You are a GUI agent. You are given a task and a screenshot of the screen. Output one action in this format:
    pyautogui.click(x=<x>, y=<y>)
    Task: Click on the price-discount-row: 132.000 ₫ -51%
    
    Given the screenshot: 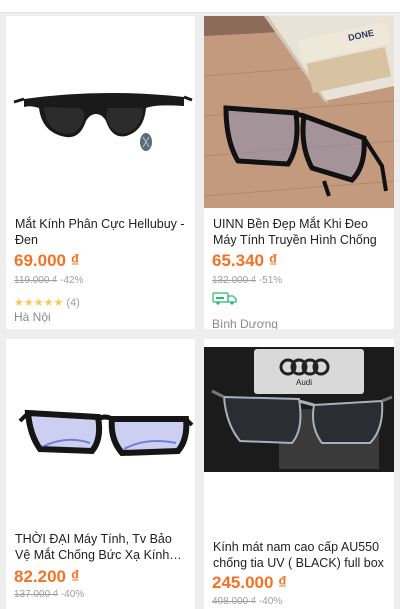 What is the action you would take?
    pyautogui.click(x=247, y=280)
    